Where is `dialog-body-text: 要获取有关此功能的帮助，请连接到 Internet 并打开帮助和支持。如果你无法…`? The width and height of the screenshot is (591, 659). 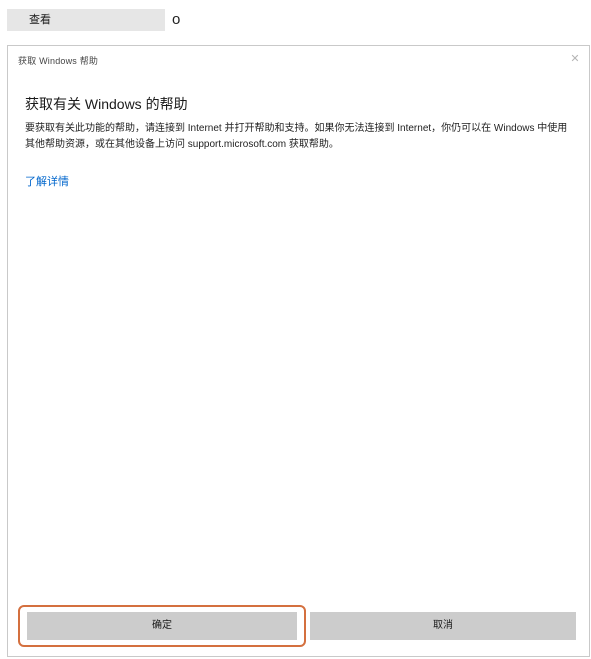 dialog-body-text: 要获取有关此功能的帮助，请连接到 Internet 并打开帮助和支持。如果你无法… is located at coordinates (296, 136).